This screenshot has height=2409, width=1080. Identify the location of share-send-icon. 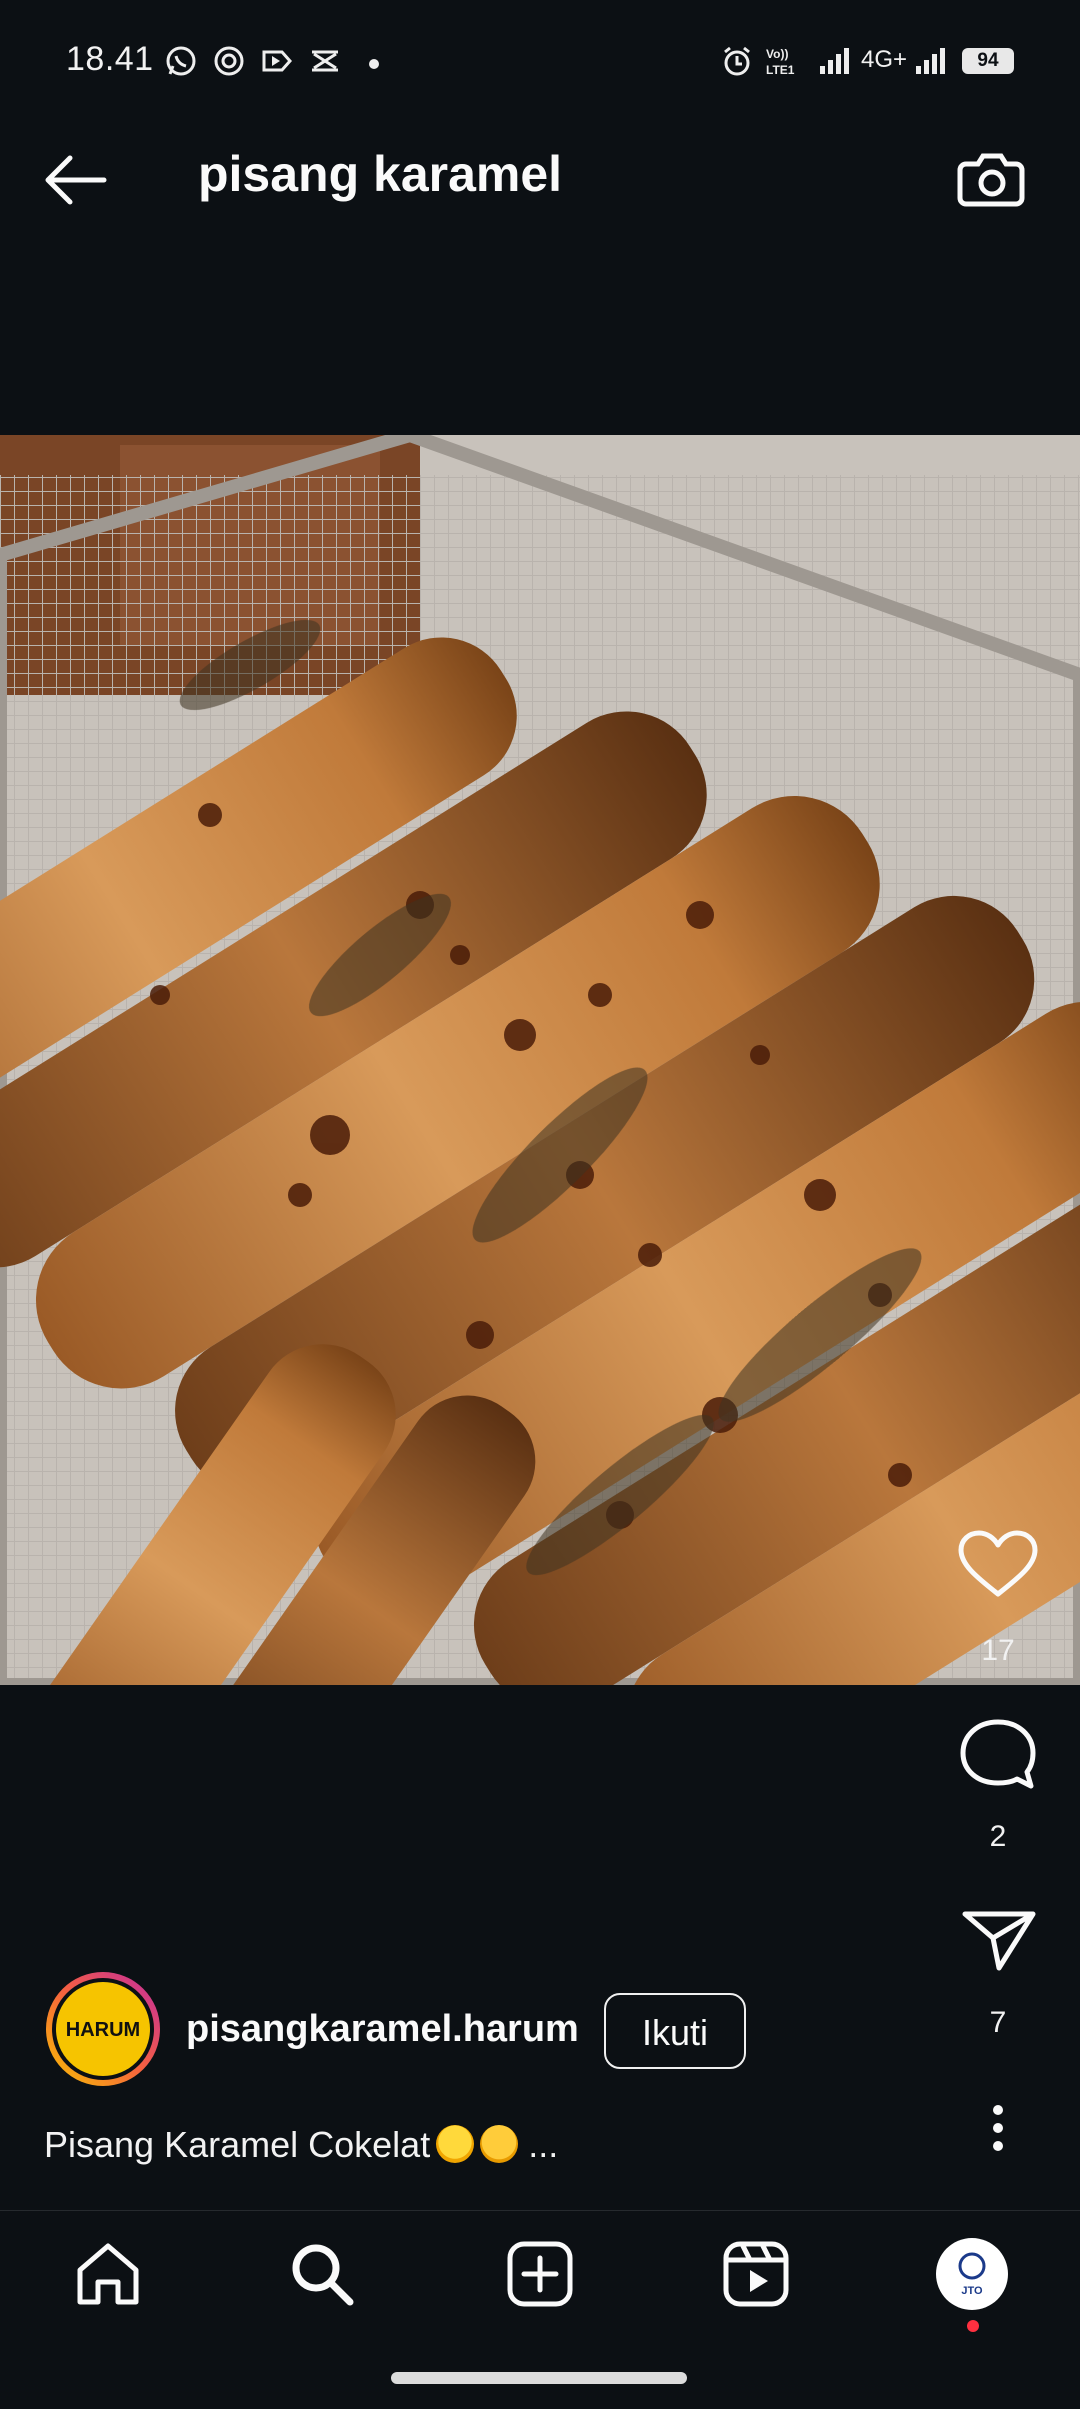
(998, 1940).